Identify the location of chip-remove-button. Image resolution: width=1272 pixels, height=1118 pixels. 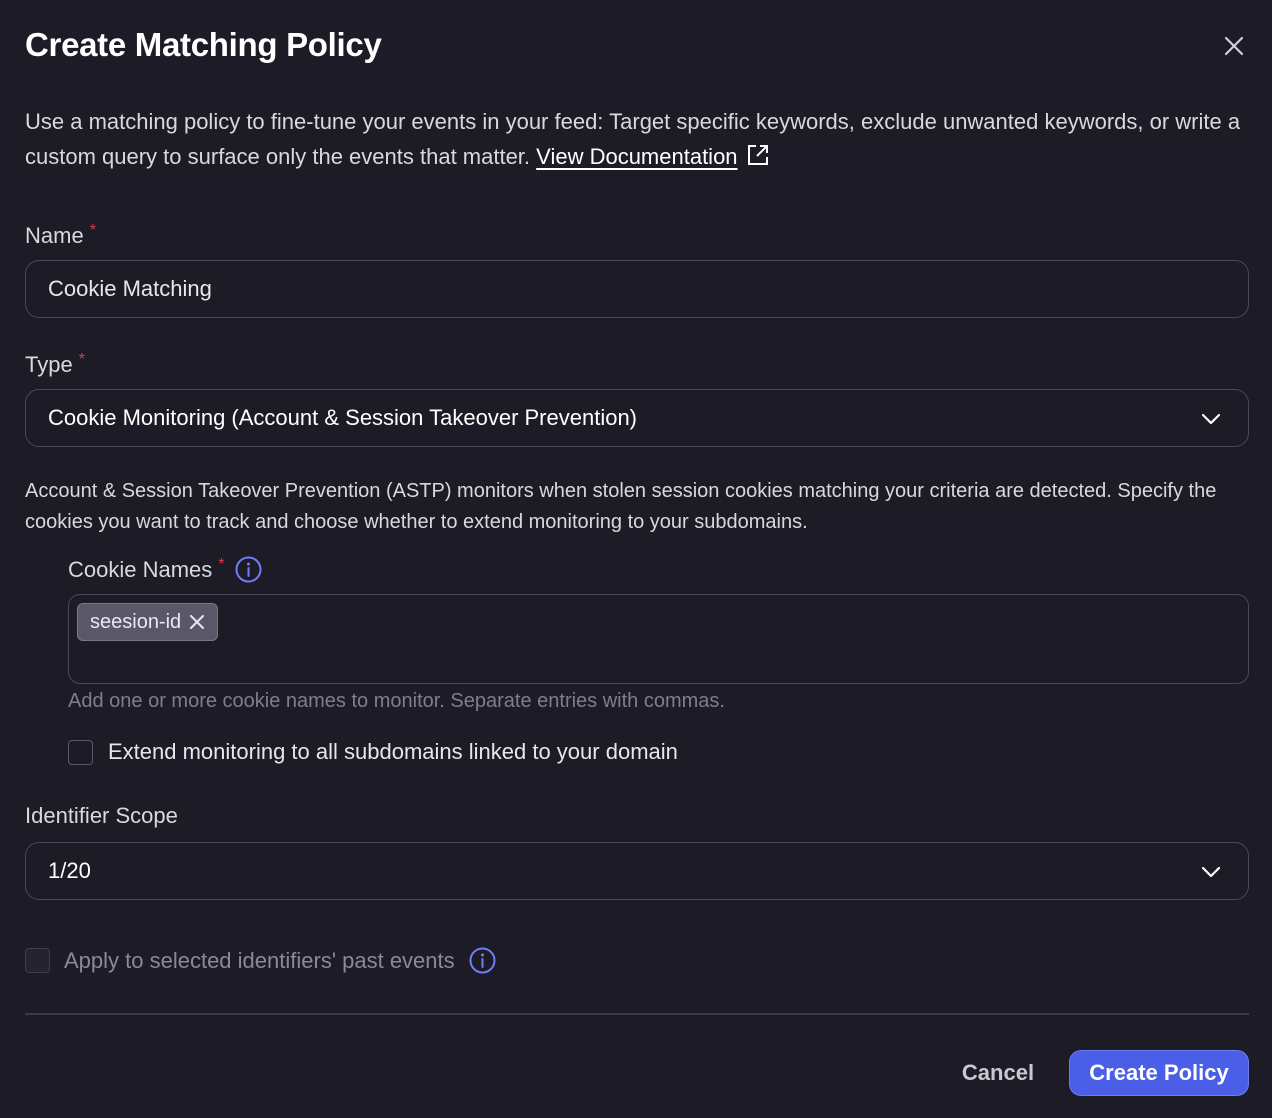
(197, 622).